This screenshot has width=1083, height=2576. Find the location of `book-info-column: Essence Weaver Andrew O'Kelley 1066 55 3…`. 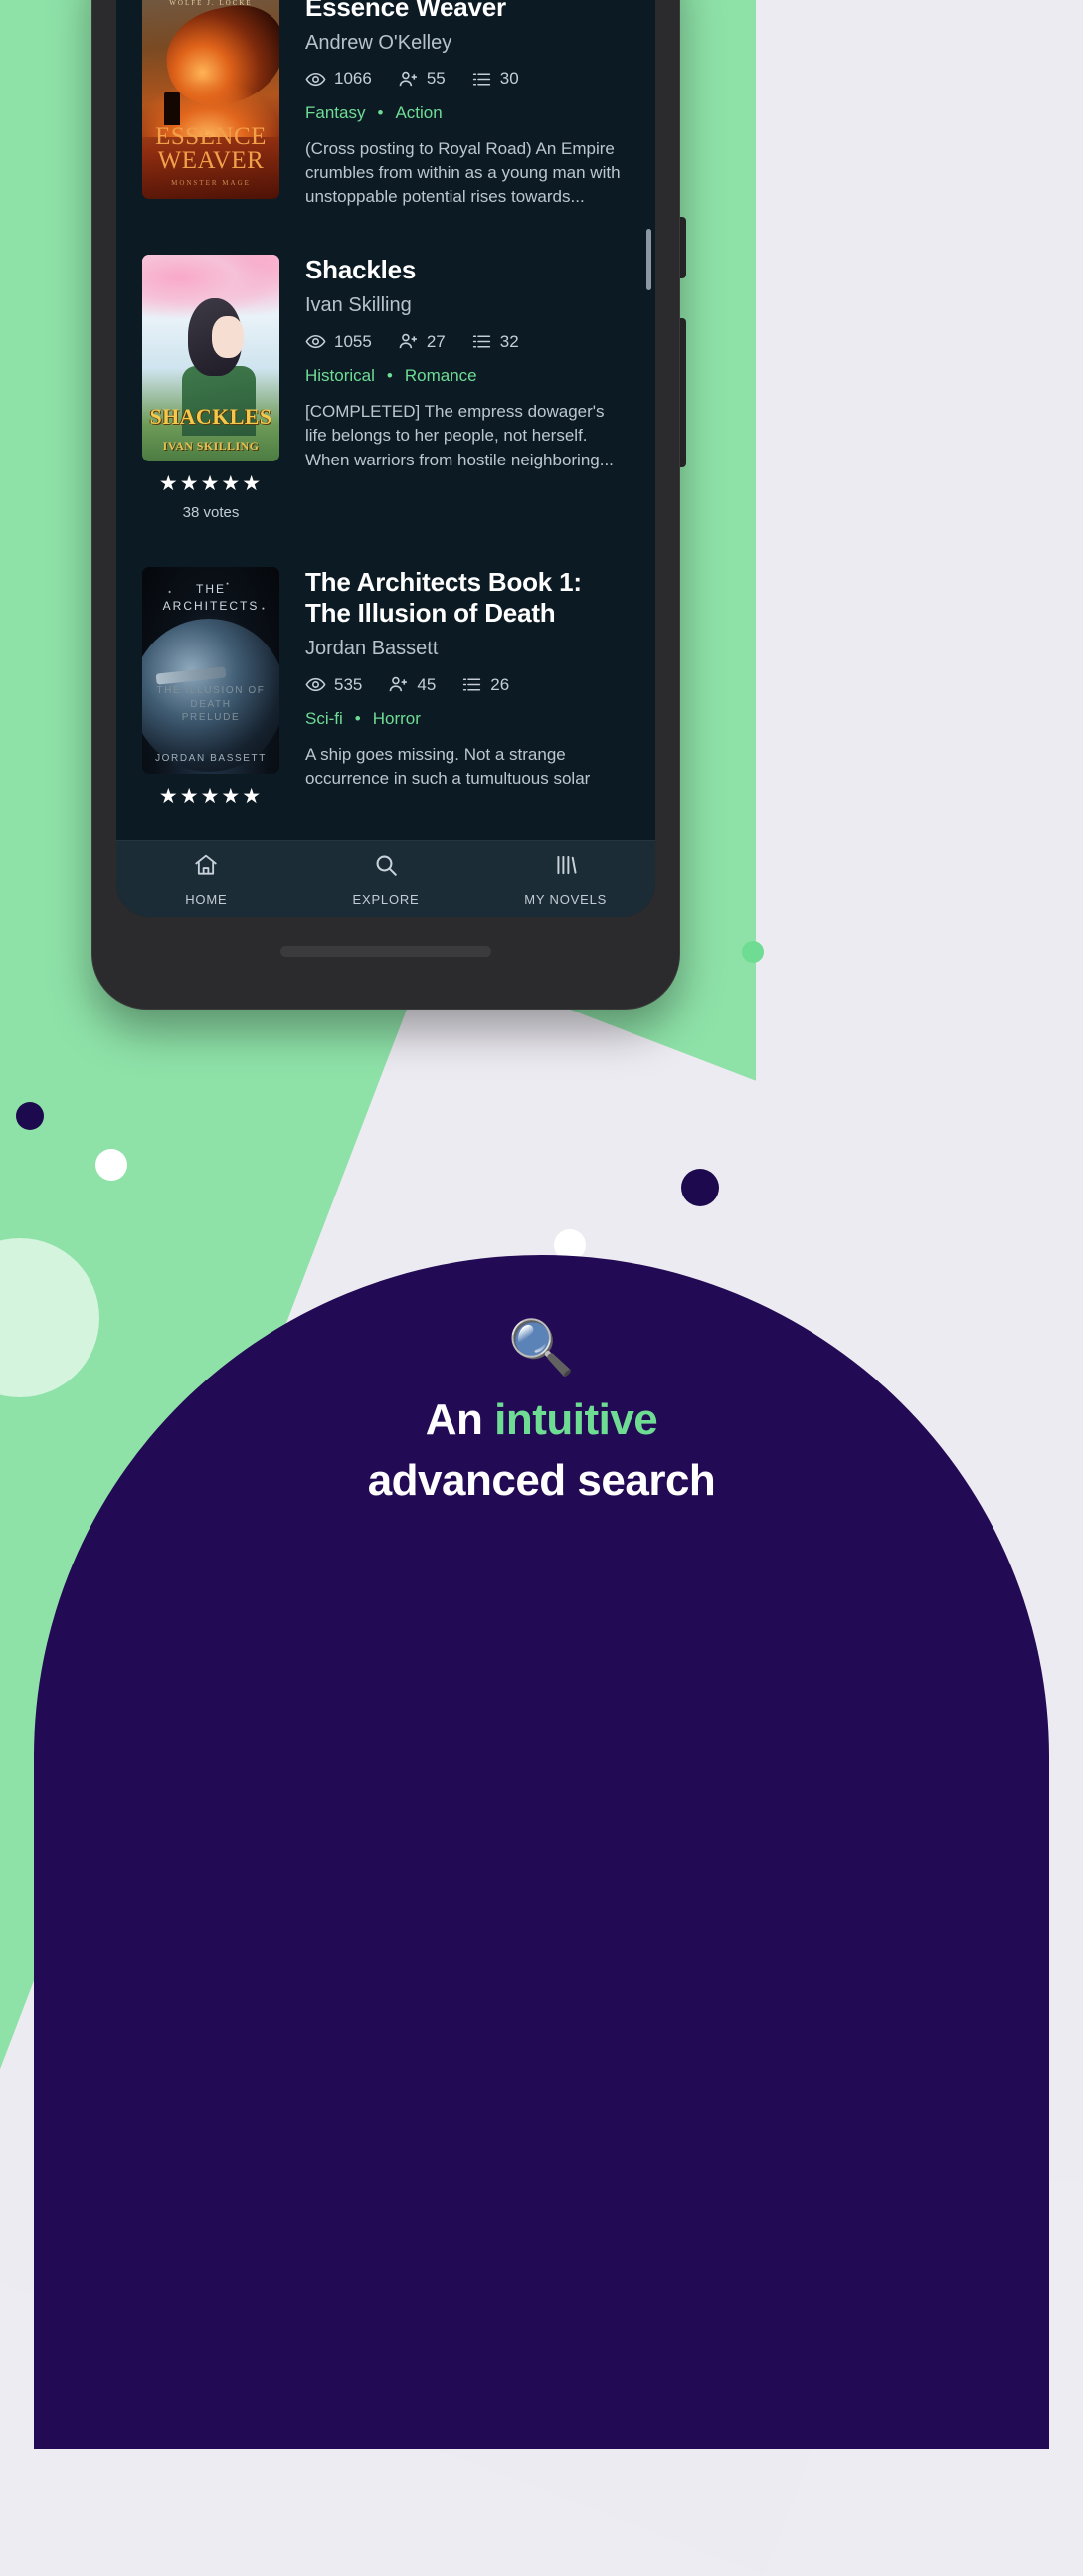

book-info-column: Essence Weaver Andrew O'Kelley 1066 55 3… is located at coordinates (454, 104).